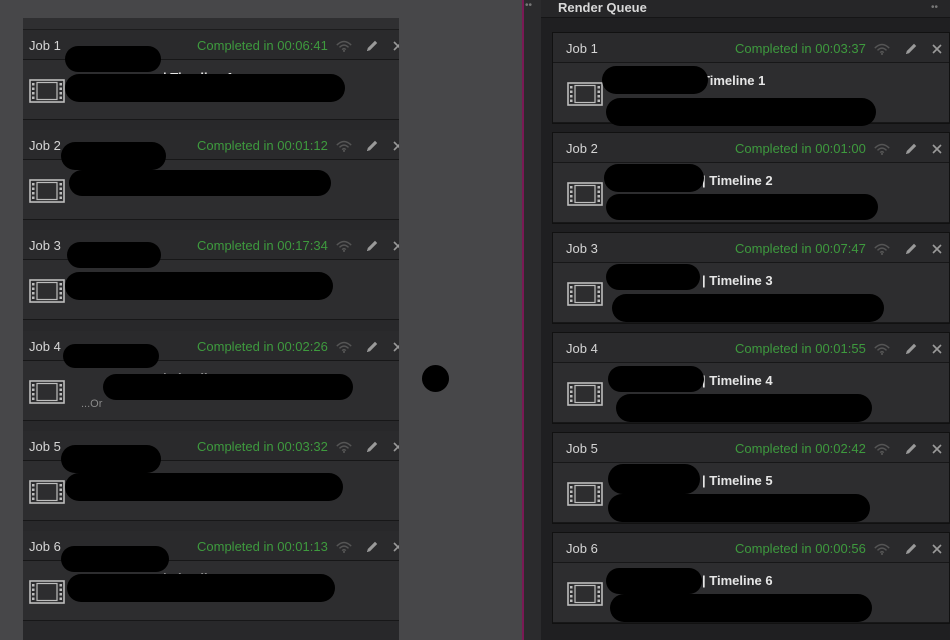  What do you see at coordinates (737, 580) in the screenshot?
I see `job-timeline: | Timeline 6` at bounding box center [737, 580].